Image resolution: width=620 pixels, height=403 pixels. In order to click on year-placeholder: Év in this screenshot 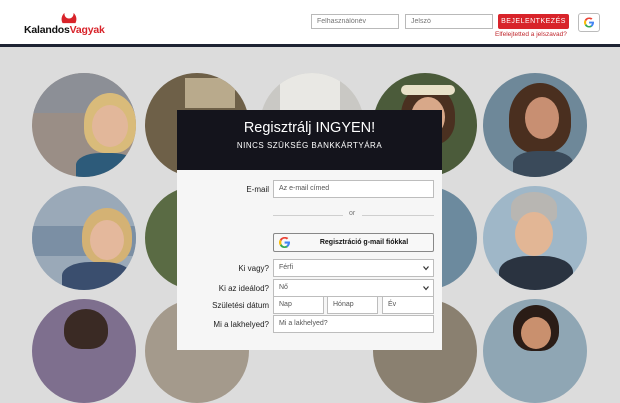, I will do `click(392, 304)`.